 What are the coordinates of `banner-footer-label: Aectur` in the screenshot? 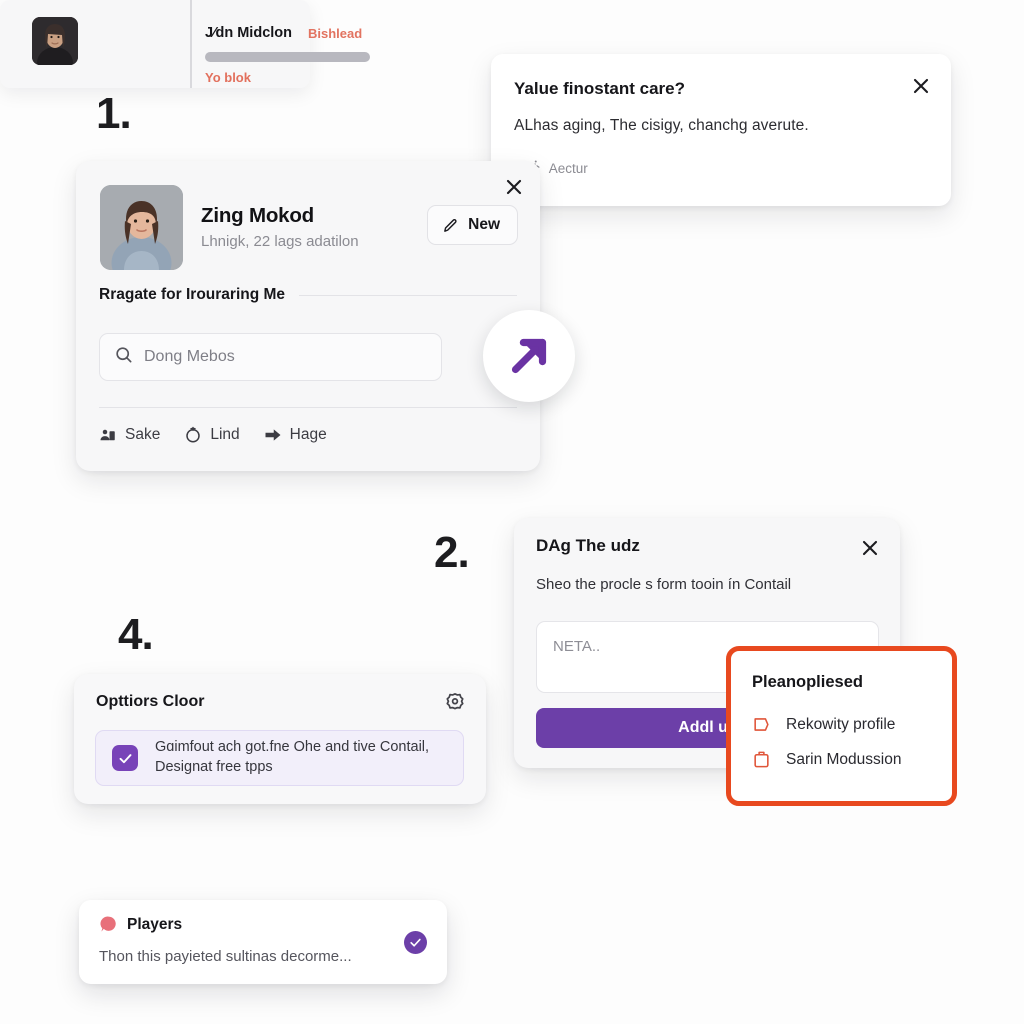 It's located at (568, 168).